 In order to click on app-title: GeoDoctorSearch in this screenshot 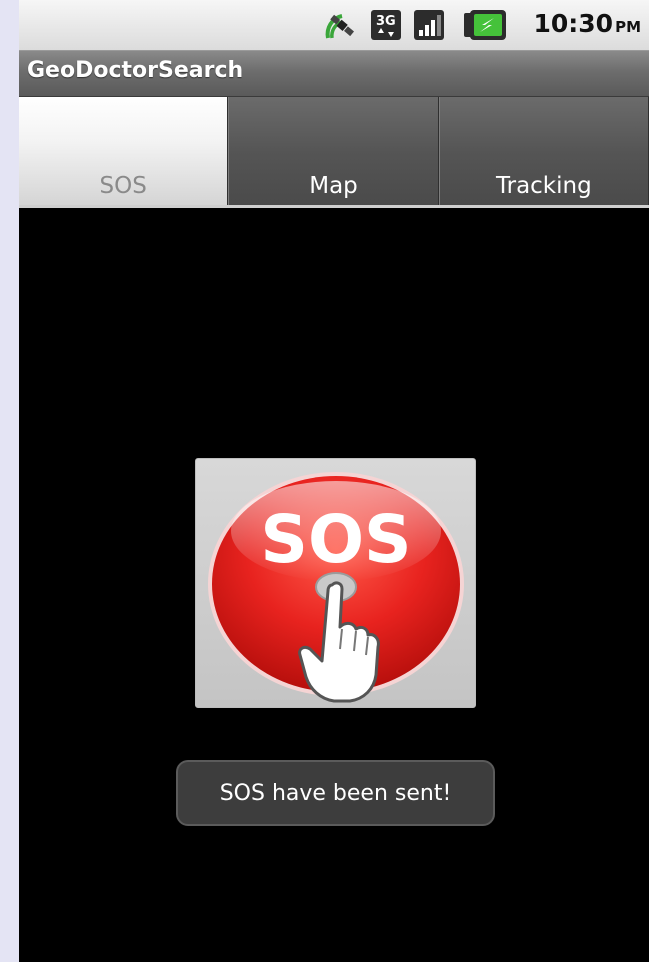, I will do `click(135, 70)`.